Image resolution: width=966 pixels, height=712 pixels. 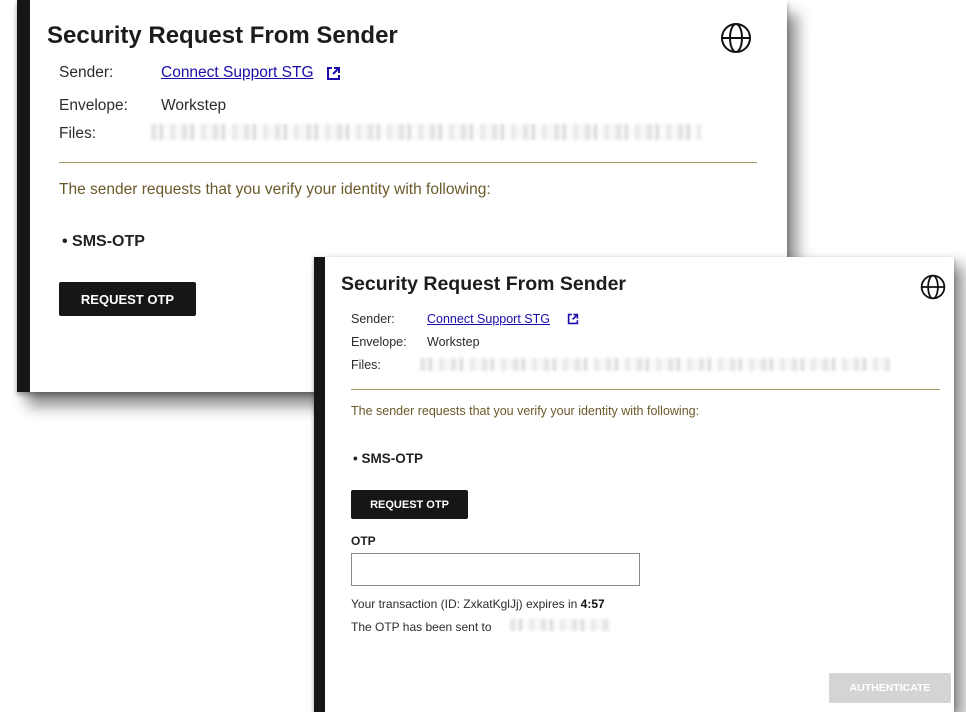 What do you see at coordinates (363, 541) in the screenshot?
I see `otp-label: OTP` at bounding box center [363, 541].